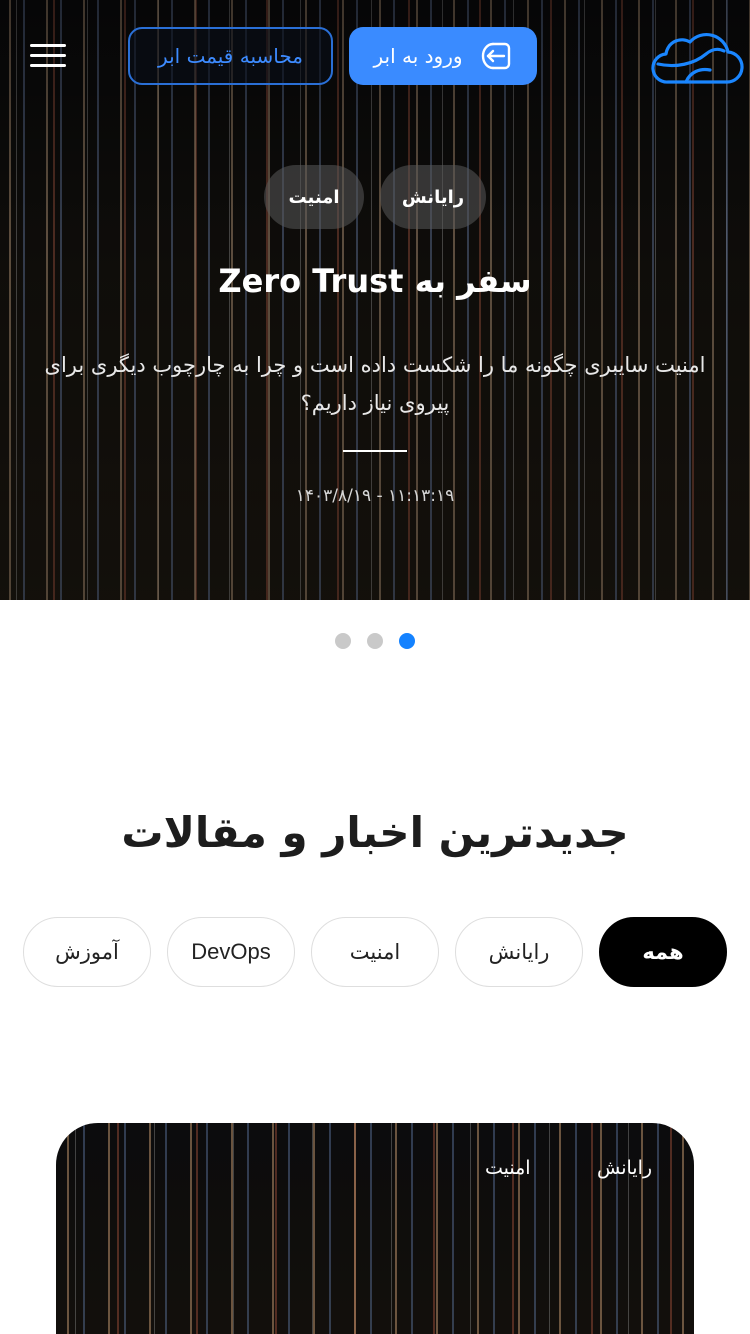  I want to click on carousel-dot-active, so click(407, 641).